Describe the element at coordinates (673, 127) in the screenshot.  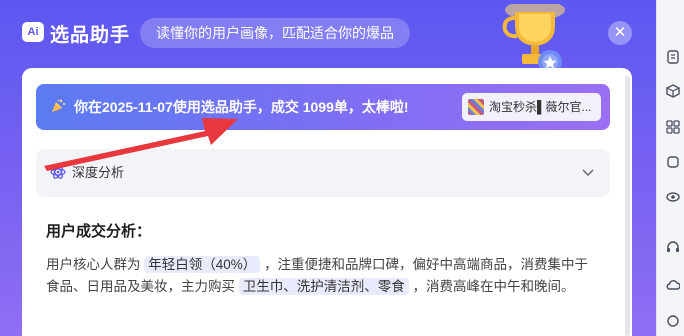
I see `grid-icon` at that location.